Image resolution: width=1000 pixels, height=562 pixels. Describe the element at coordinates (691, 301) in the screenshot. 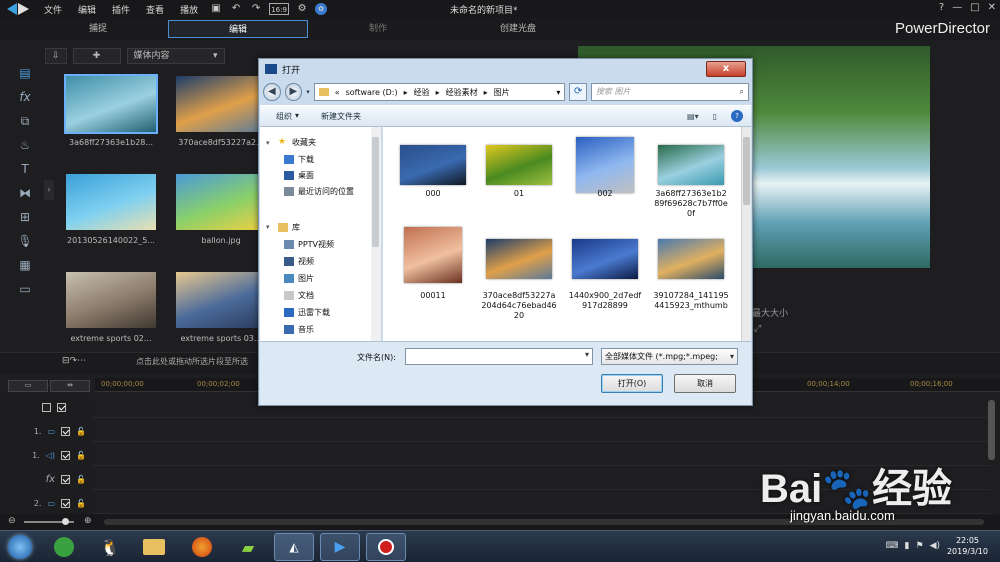

I see `file-name: 39107284_1411954415923_mthumb` at that location.